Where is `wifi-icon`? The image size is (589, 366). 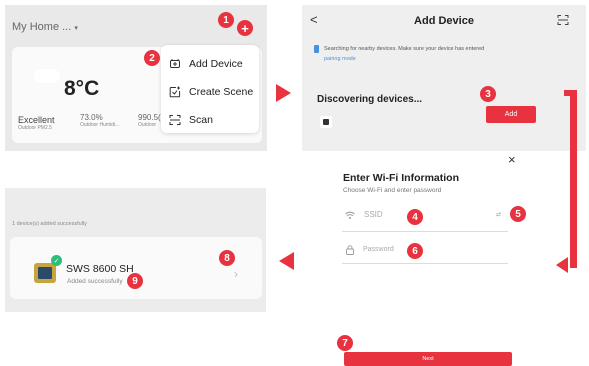 wifi-icon is located at coordinates (350, 215).